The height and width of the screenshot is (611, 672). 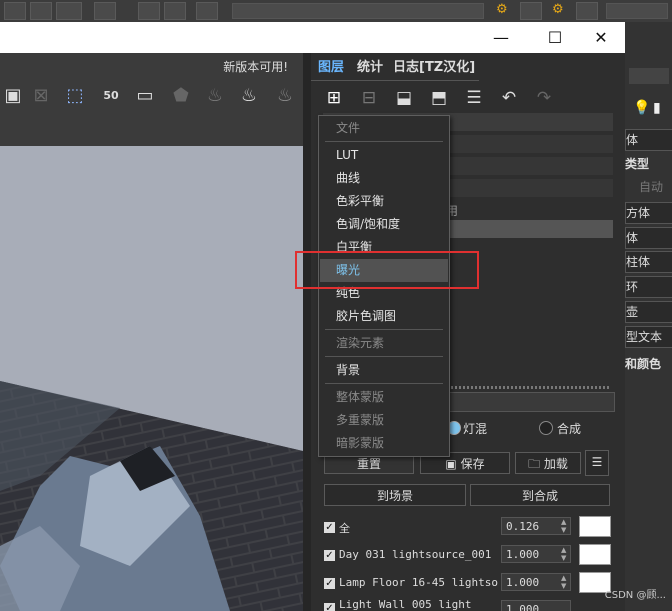 I want to click on light-bulb-icon: 💡, so click(x=641, y=108).